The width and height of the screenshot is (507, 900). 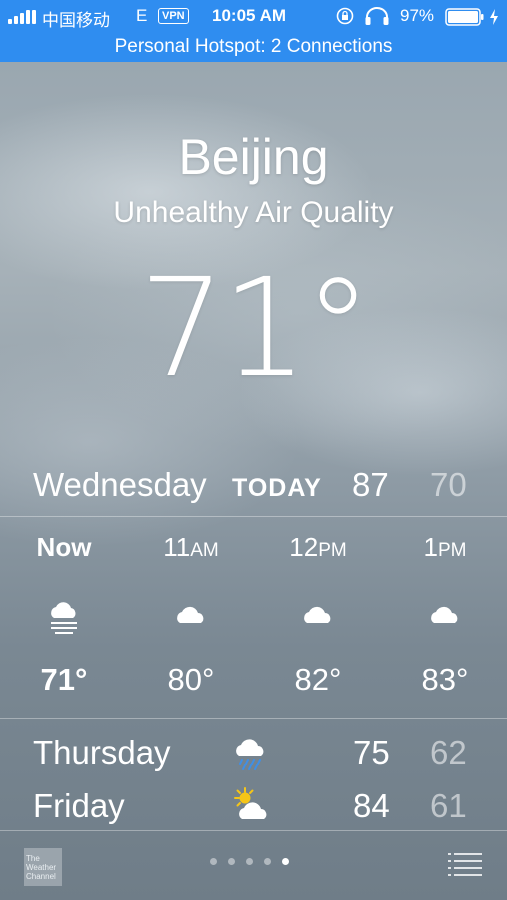 I want to click on today-high: 87, so click(x=370, y=484).